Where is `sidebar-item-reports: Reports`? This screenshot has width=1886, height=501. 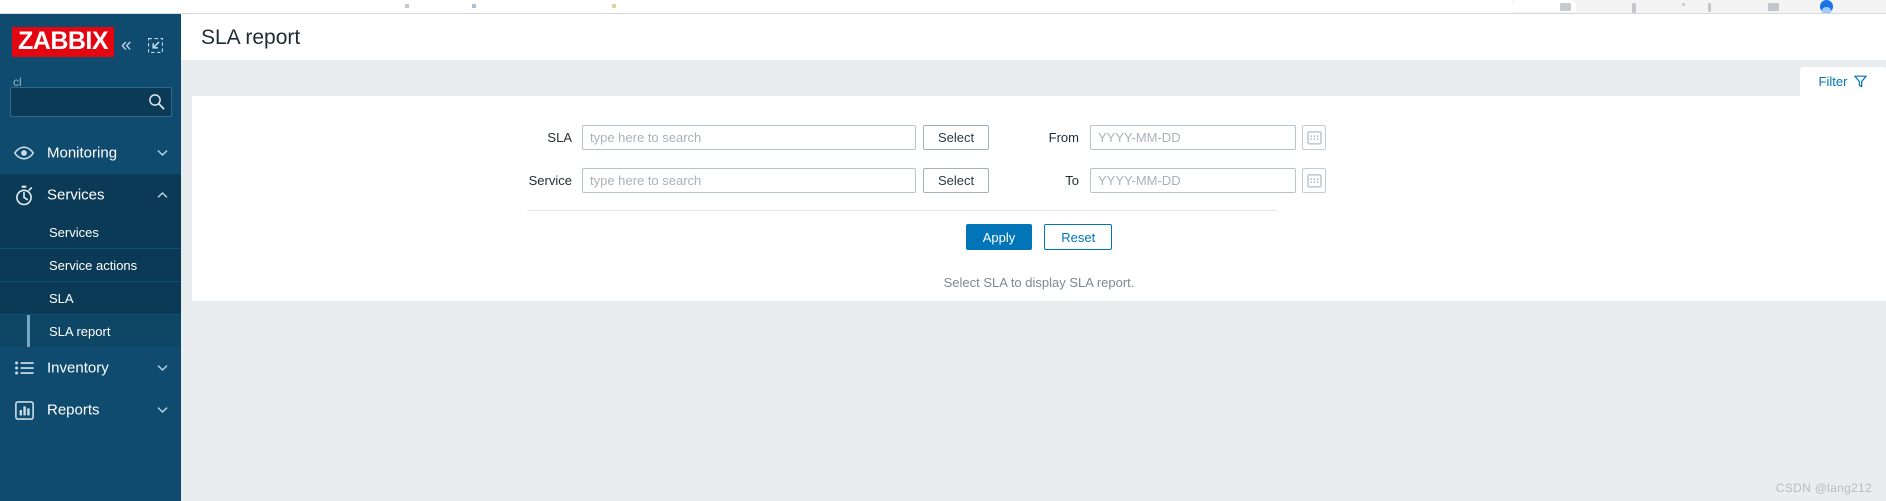 sidebar-item-reports: Reports is located at coordinates (90, 410).